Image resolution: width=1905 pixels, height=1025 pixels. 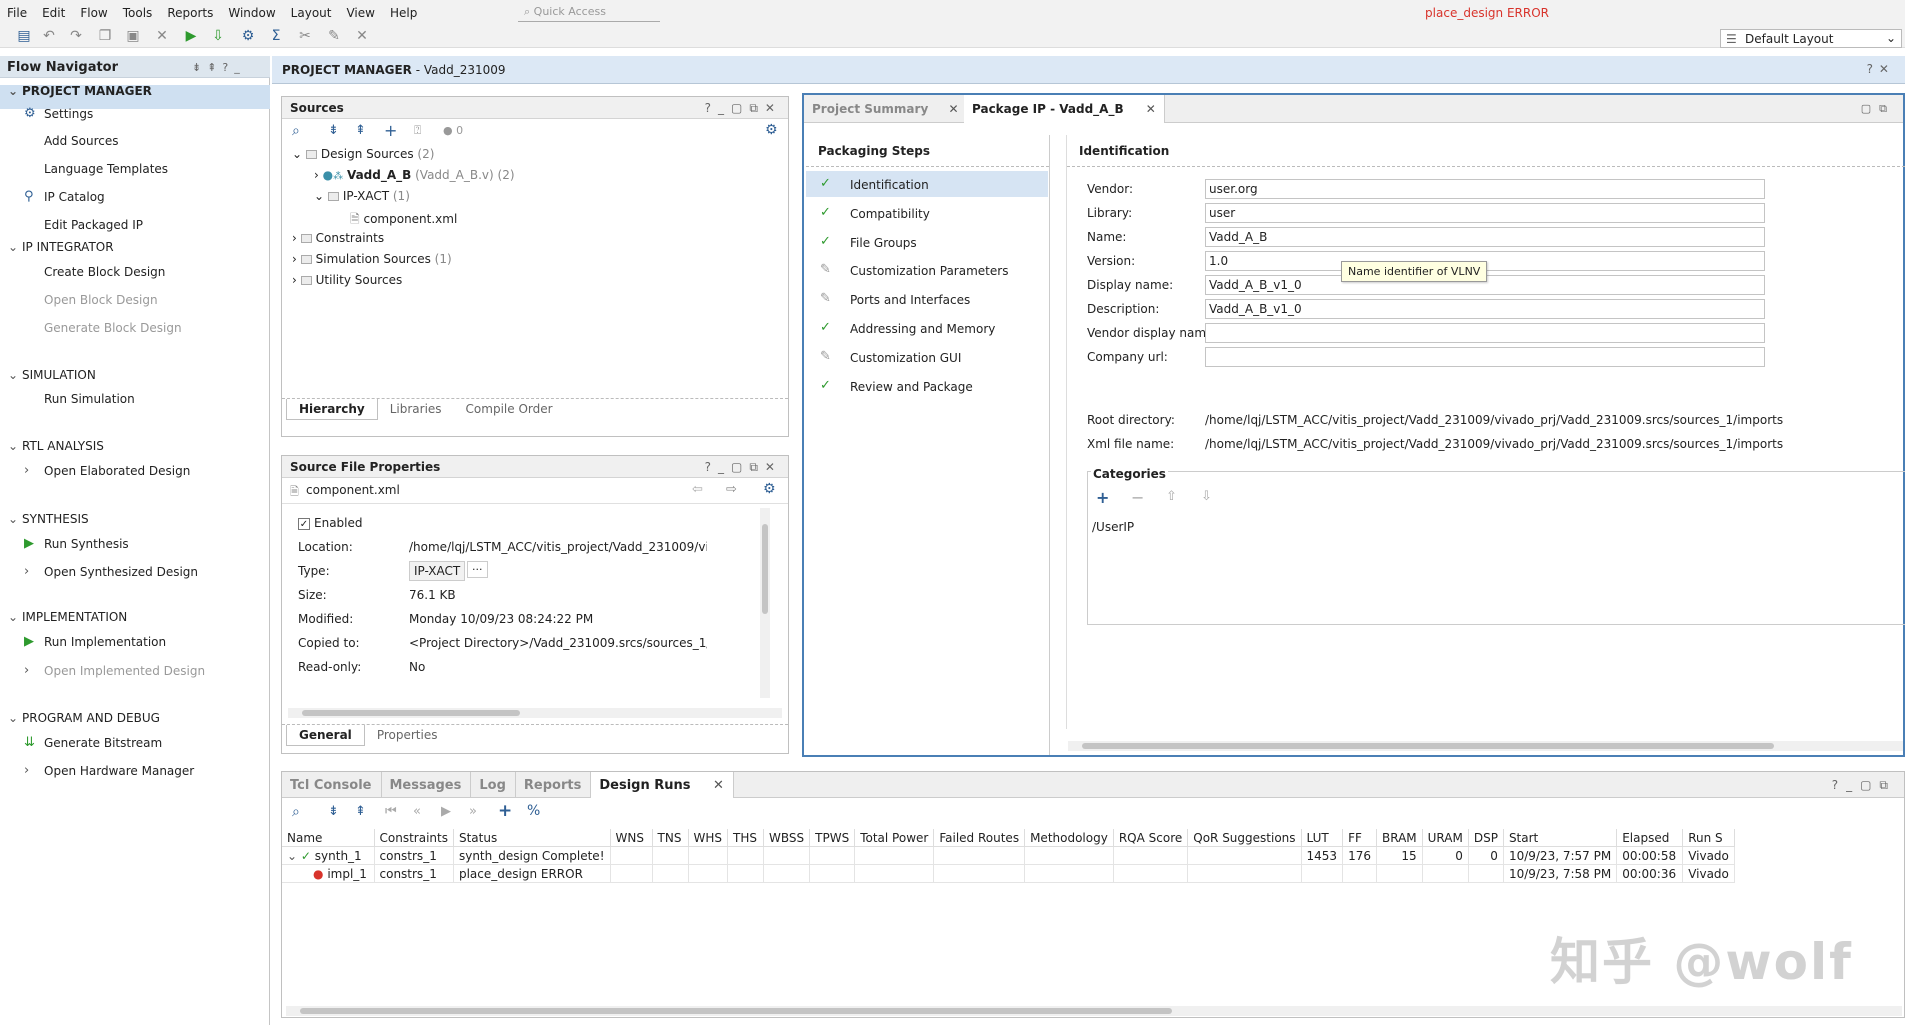 What do you see at coordinates (1485, 357) in the screenshot?
I see `field-input-company-url` at bounding box center [1485, 357].